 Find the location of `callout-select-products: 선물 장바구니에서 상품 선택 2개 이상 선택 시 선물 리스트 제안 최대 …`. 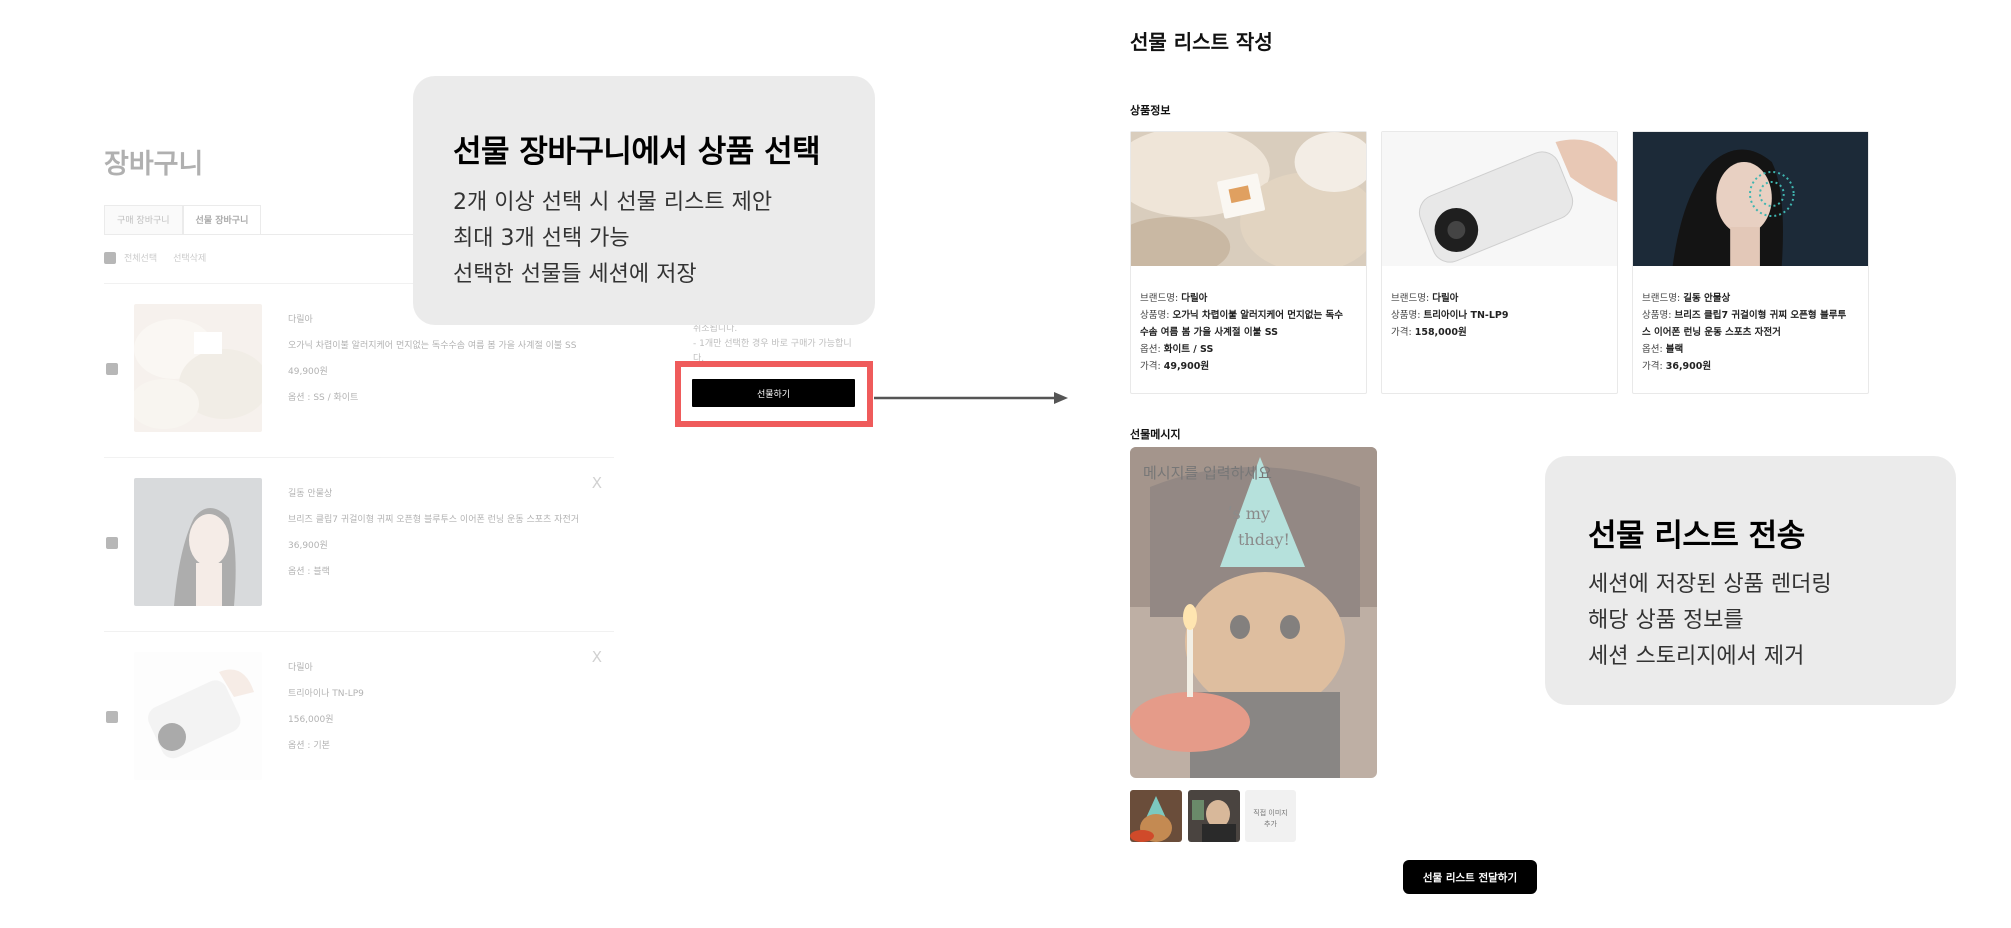

callout-select-products: 선물 장바구니에서 상품 선택 2개 이상 선택 시 선물 리스트 제안 최대 … is located at coordinates (644, 200).